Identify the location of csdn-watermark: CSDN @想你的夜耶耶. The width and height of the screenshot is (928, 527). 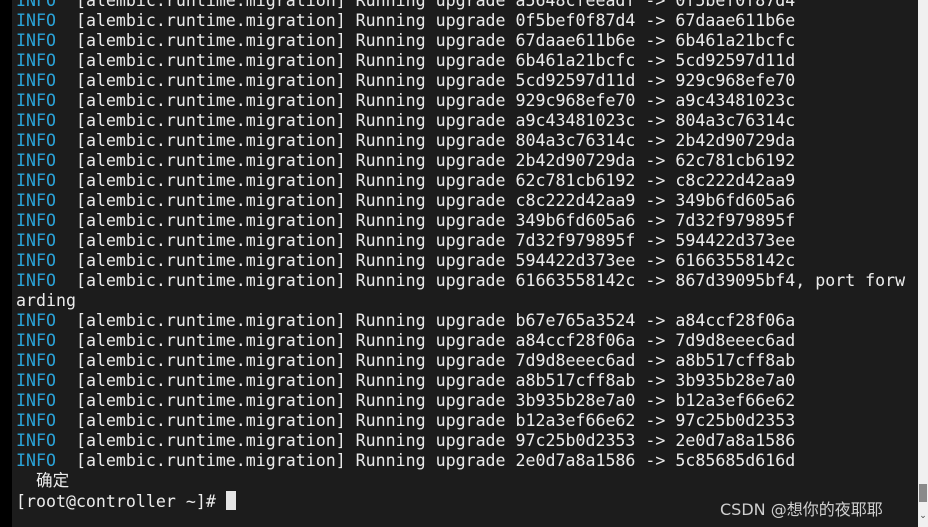
(801, 509).